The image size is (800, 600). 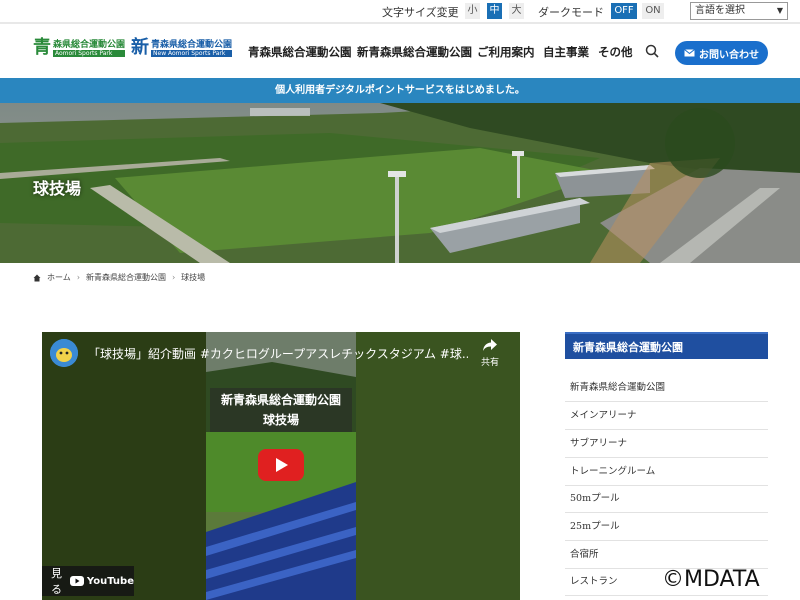 I want to click on watch-on-youtube-button: 見る YouTube, so click(x=88, y=581).